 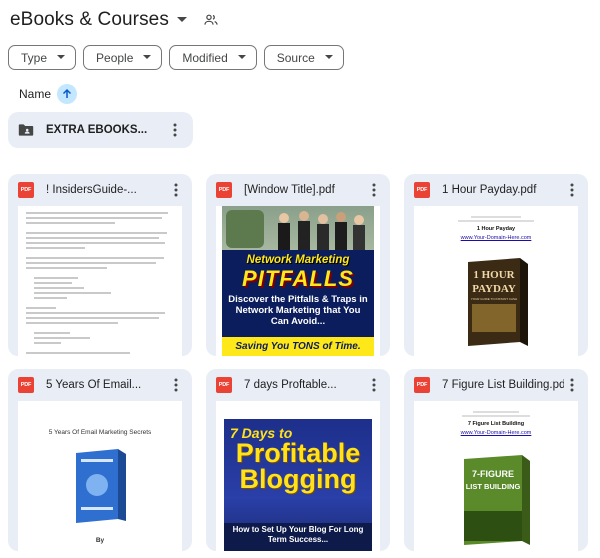 I want to click on book-box-image, so click(x=100, y=486).